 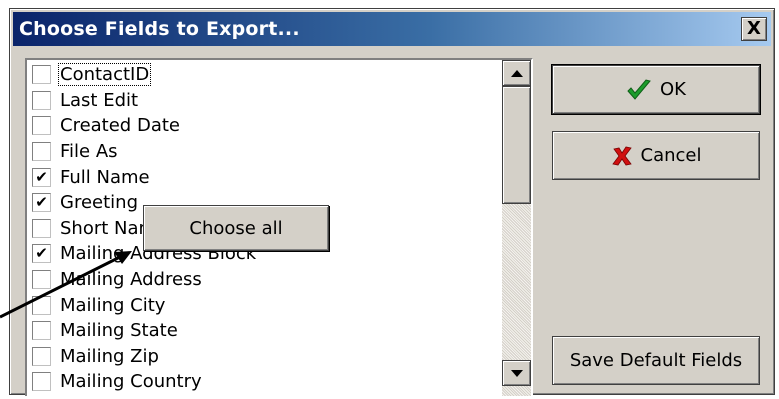 What do you see at coordinates (120, 126) in the screenshot?
I see `field-label: Created Date` at bounding box center [120, 126].